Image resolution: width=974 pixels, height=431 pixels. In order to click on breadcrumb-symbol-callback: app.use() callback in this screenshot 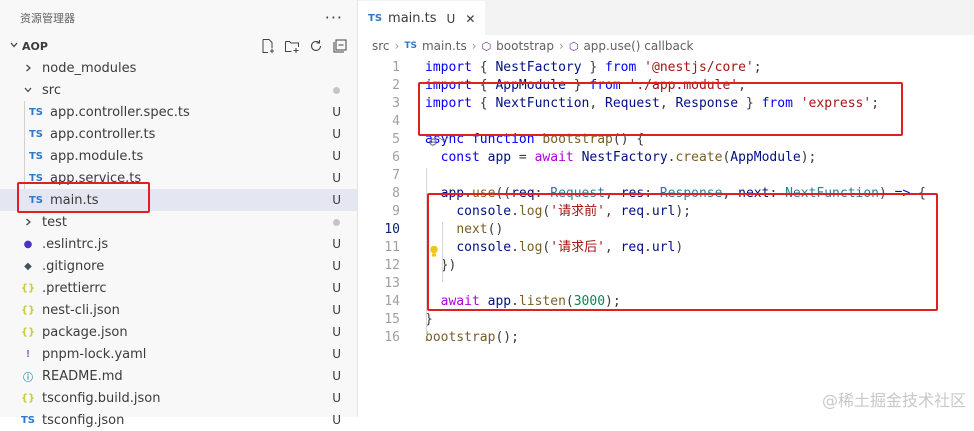, I will do `click(638, 46)`.